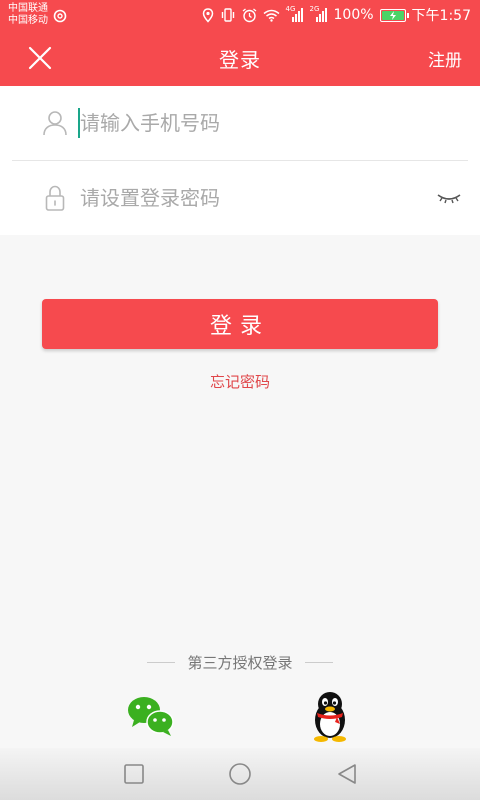 The height and width of the screenshot is (800, 480). I want to click on divider-line-left, so click(161, 662).